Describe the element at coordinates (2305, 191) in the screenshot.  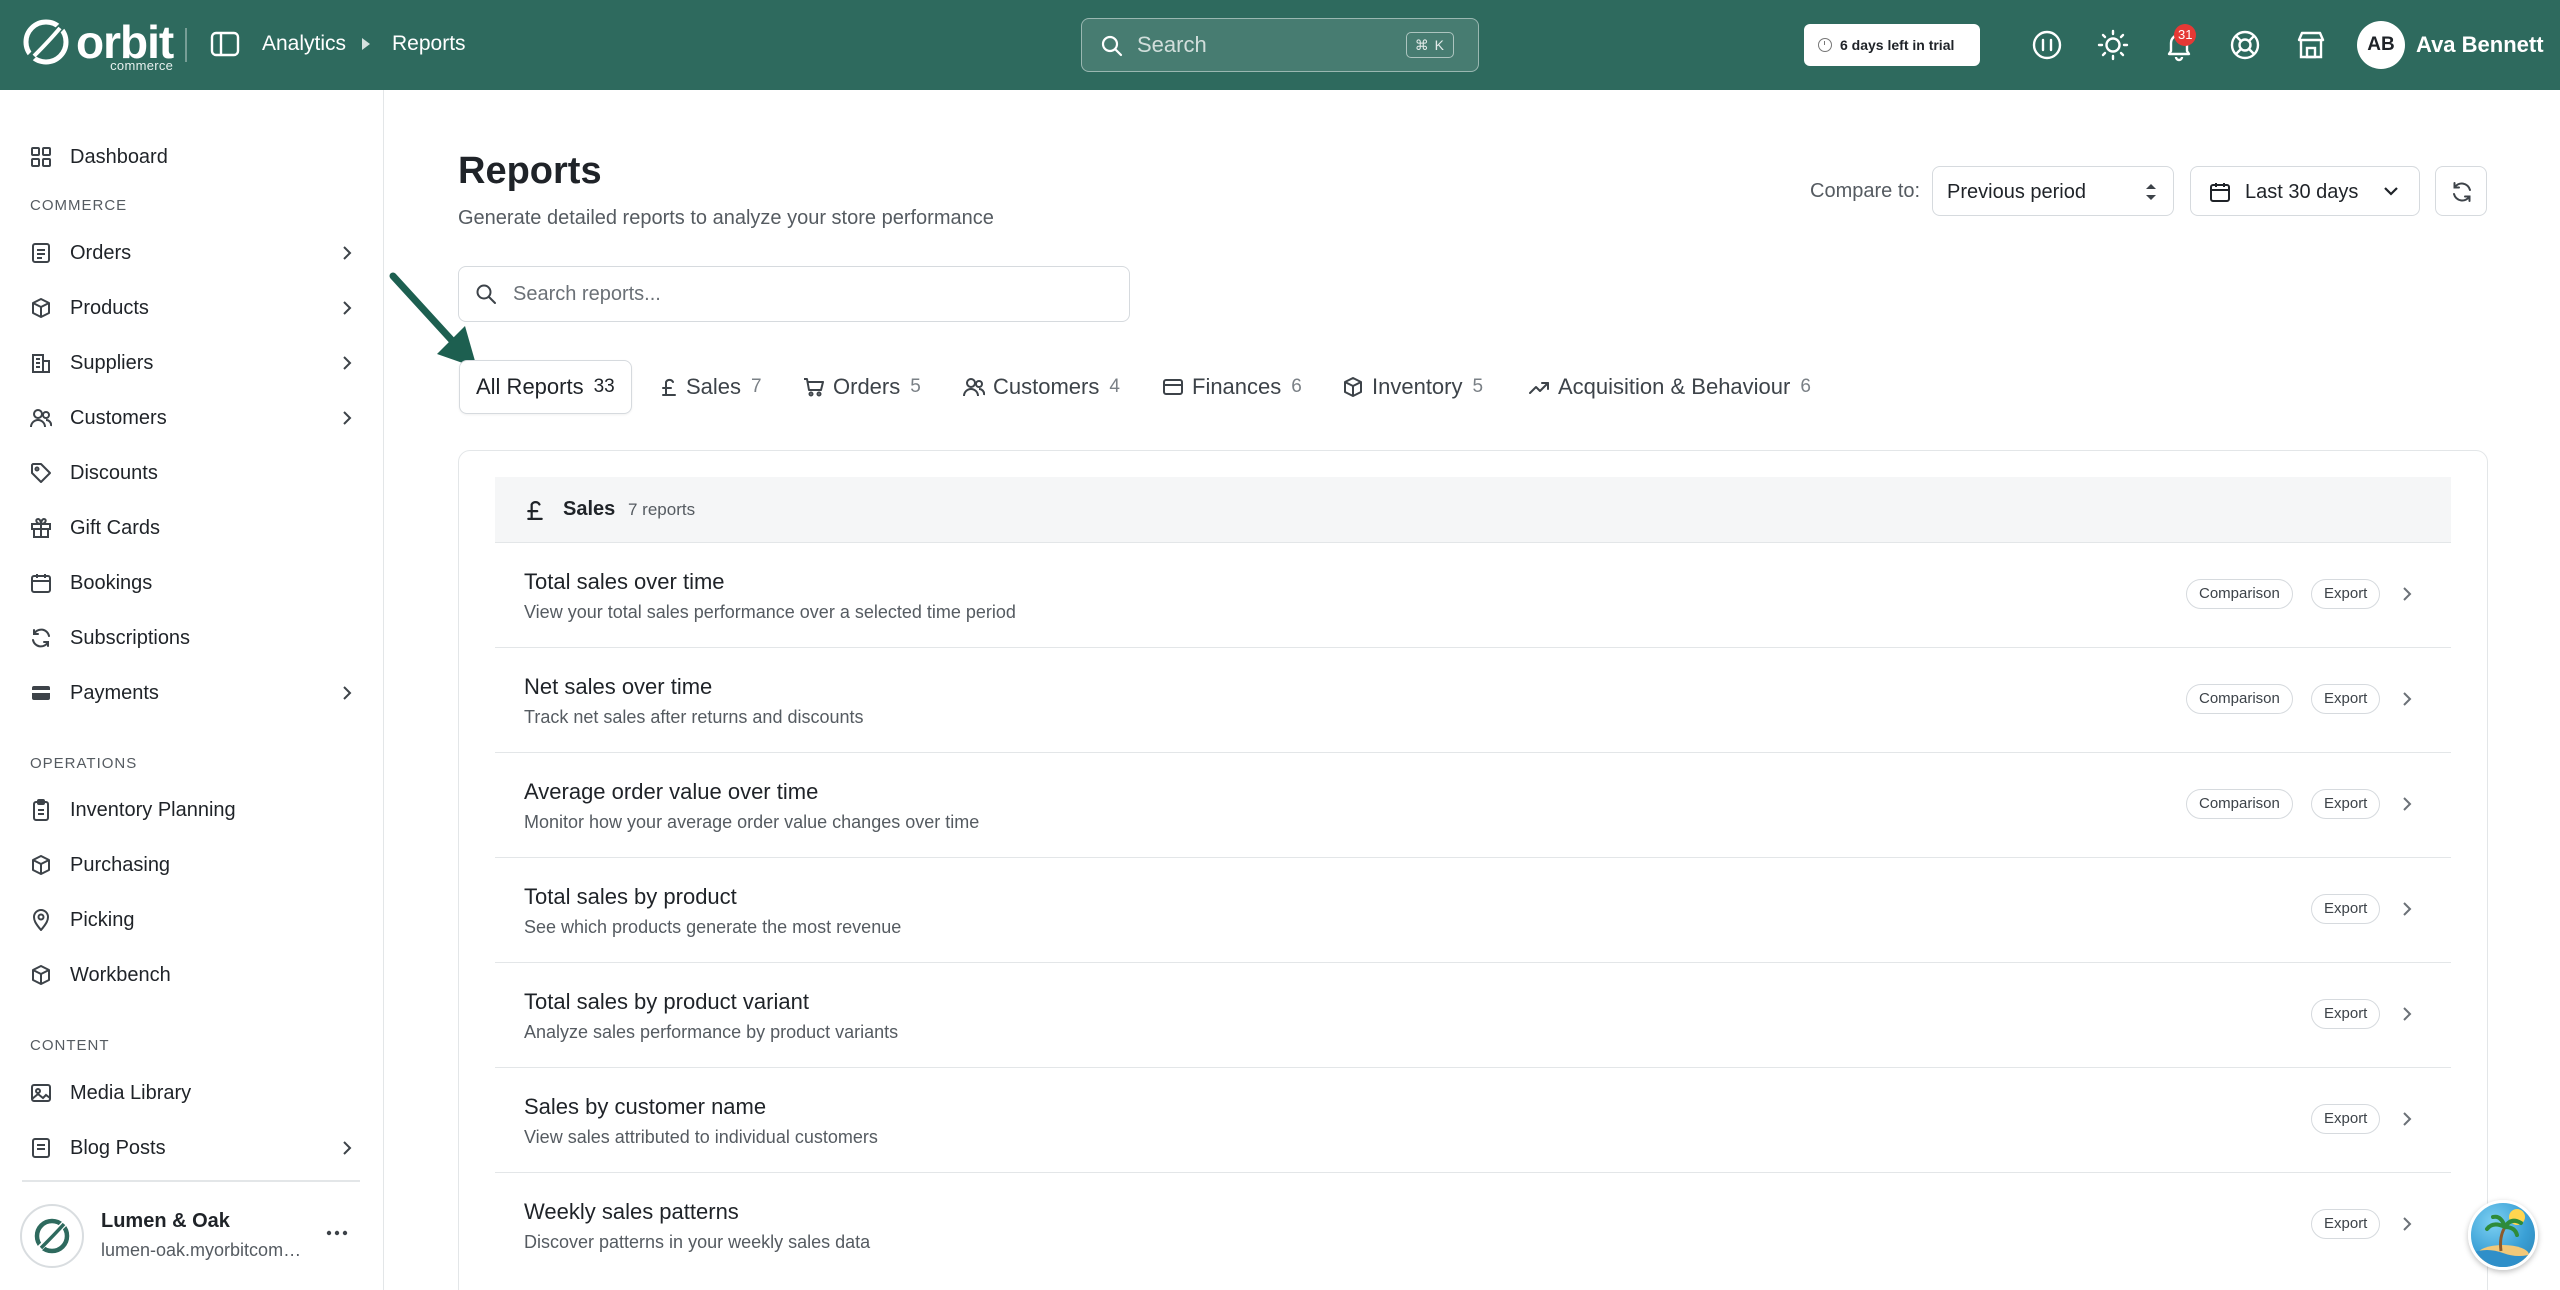
I see `date-range-button: Last 30 days` at that location.